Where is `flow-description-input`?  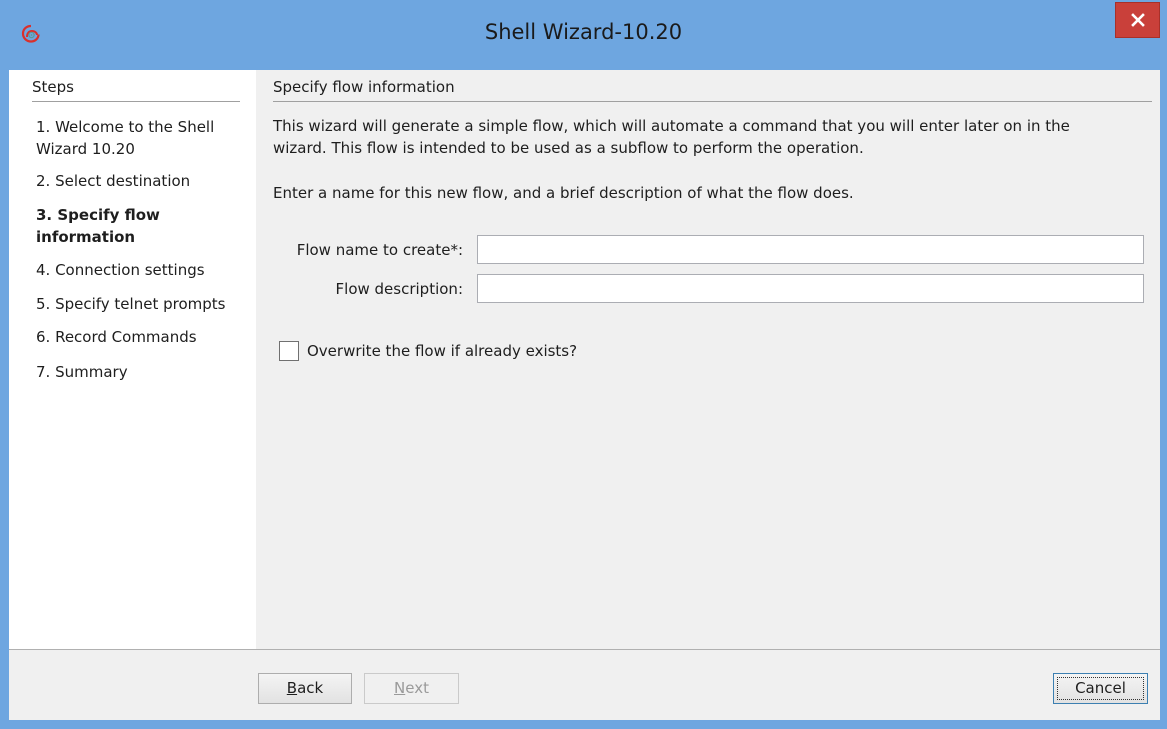
flow-description-input is located at coordinates (810, 288).